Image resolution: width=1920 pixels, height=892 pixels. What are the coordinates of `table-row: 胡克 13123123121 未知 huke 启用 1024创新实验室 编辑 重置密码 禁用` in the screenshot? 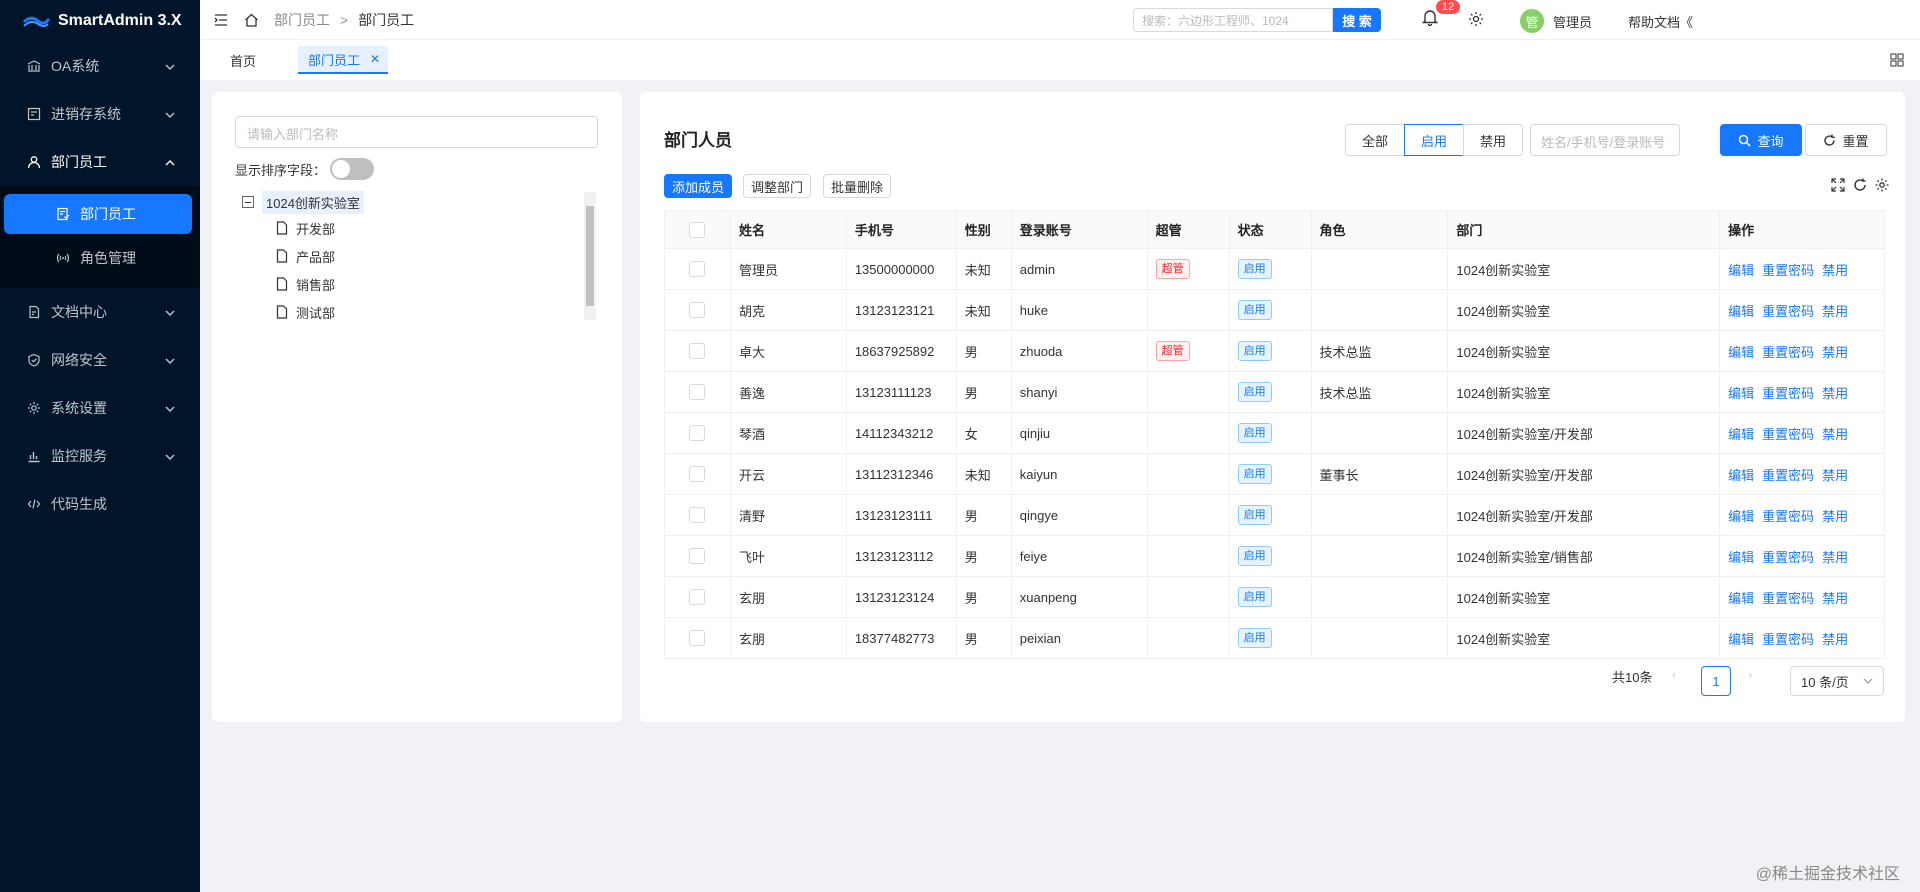 It's located at (1274, 310).